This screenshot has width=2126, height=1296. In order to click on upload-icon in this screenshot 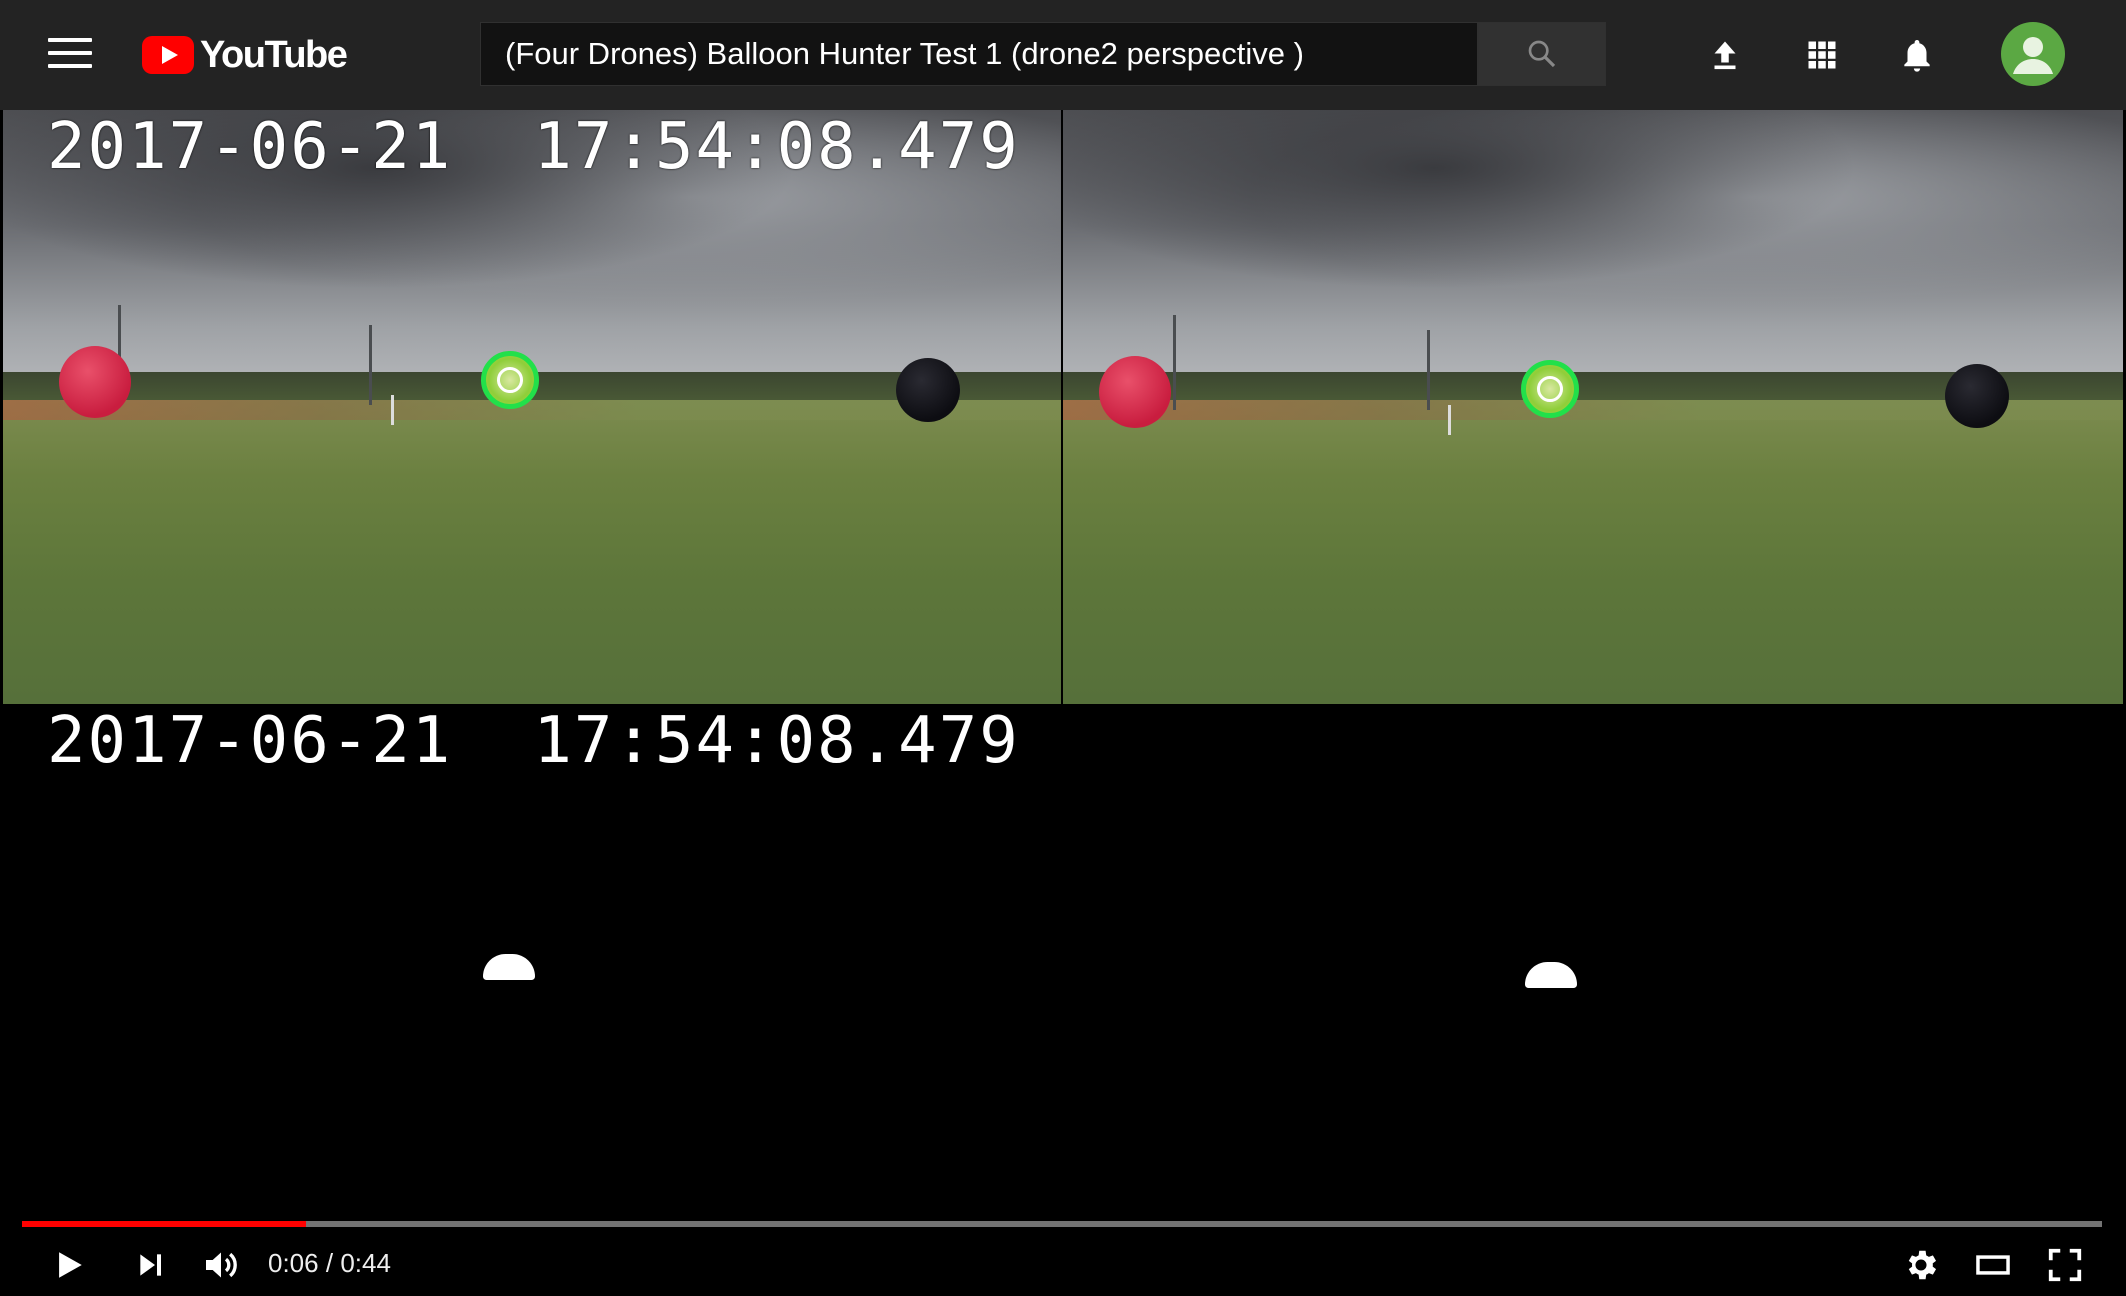, I will do `click(1725, 55)`.